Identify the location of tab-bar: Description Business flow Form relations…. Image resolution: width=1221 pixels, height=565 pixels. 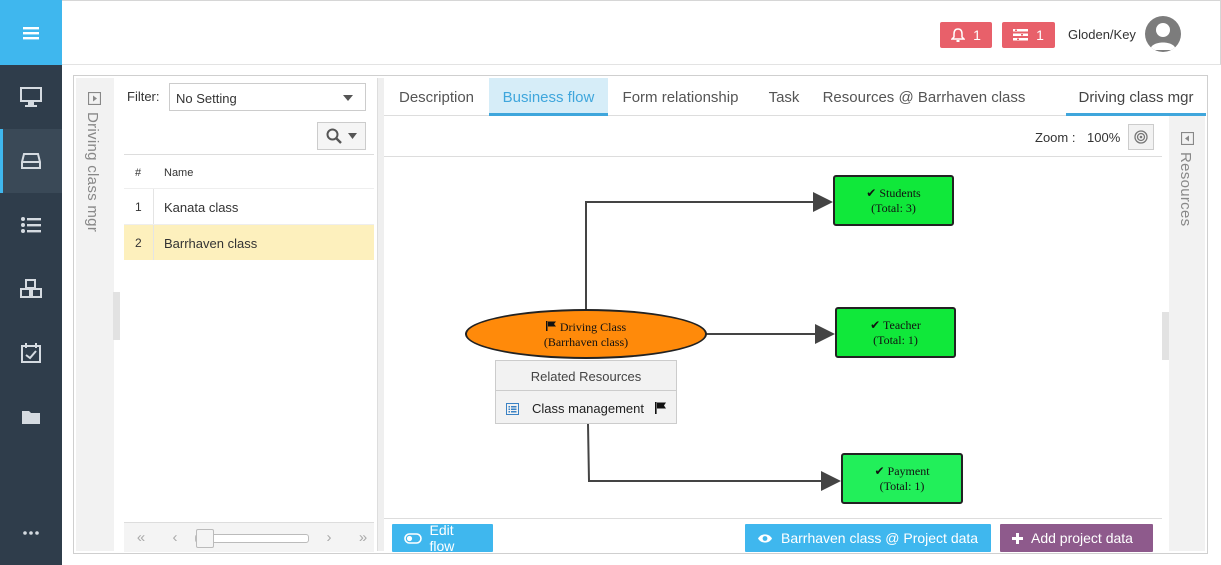
(795, 97).